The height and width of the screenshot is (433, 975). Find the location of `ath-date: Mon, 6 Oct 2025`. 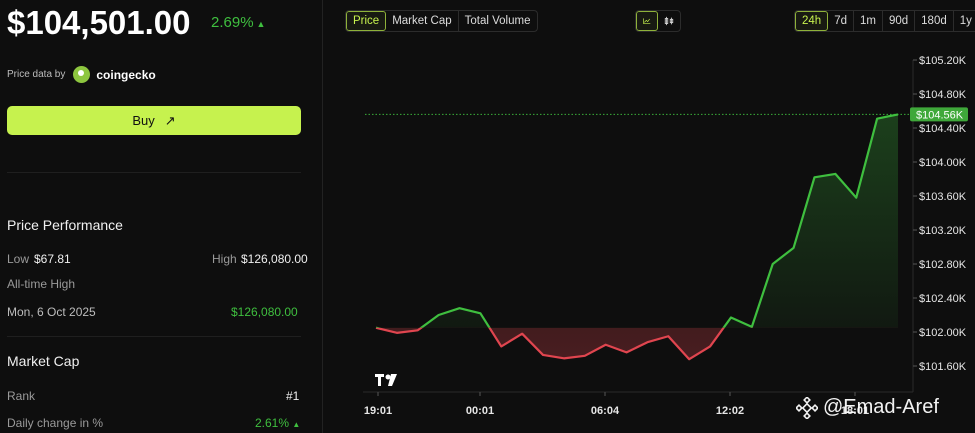

ath-date: Mon, 6 Oct 2025 is located at coordinates (51, 312).